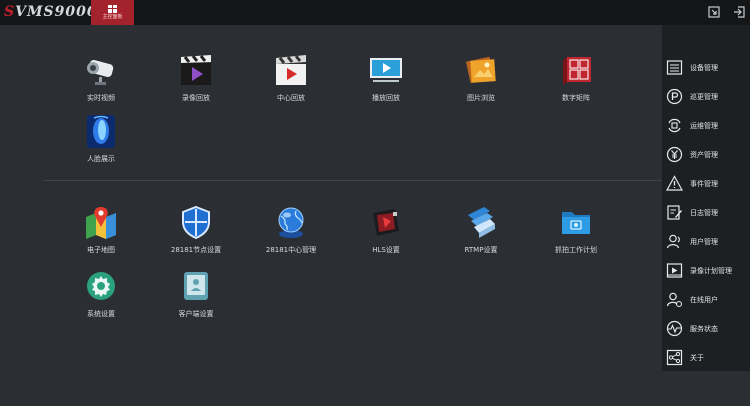  What do you see at coordinates (112, 9) in the screenshot?
I see `dashboard-icon` at bounding box center [112, 9].